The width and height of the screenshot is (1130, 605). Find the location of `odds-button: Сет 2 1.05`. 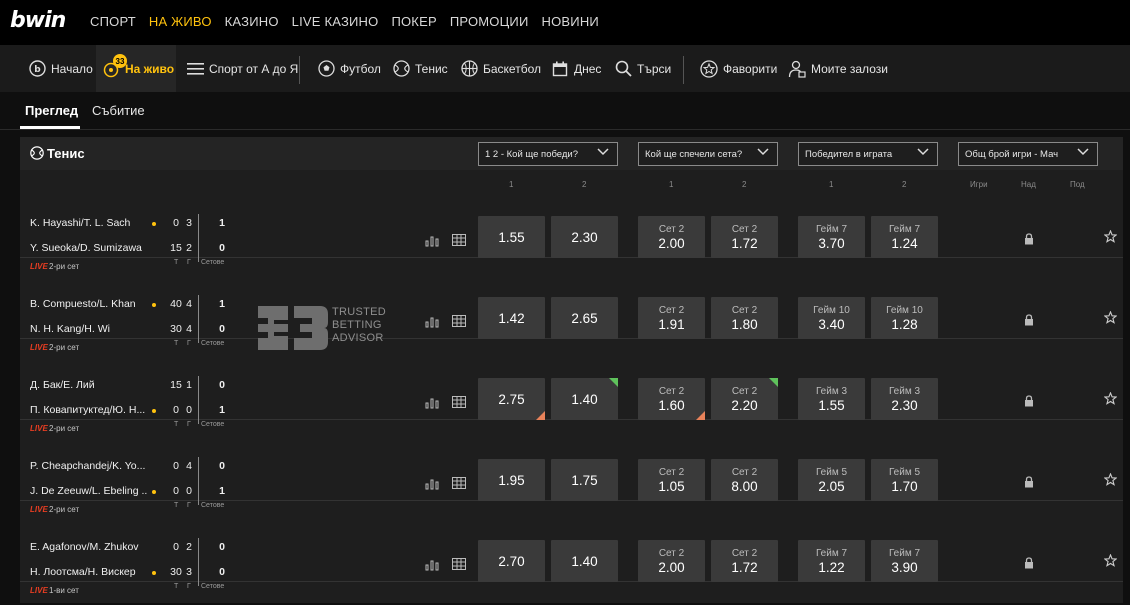

odds-button: Сет 2 1.05 is located at coordinates (671, 480).